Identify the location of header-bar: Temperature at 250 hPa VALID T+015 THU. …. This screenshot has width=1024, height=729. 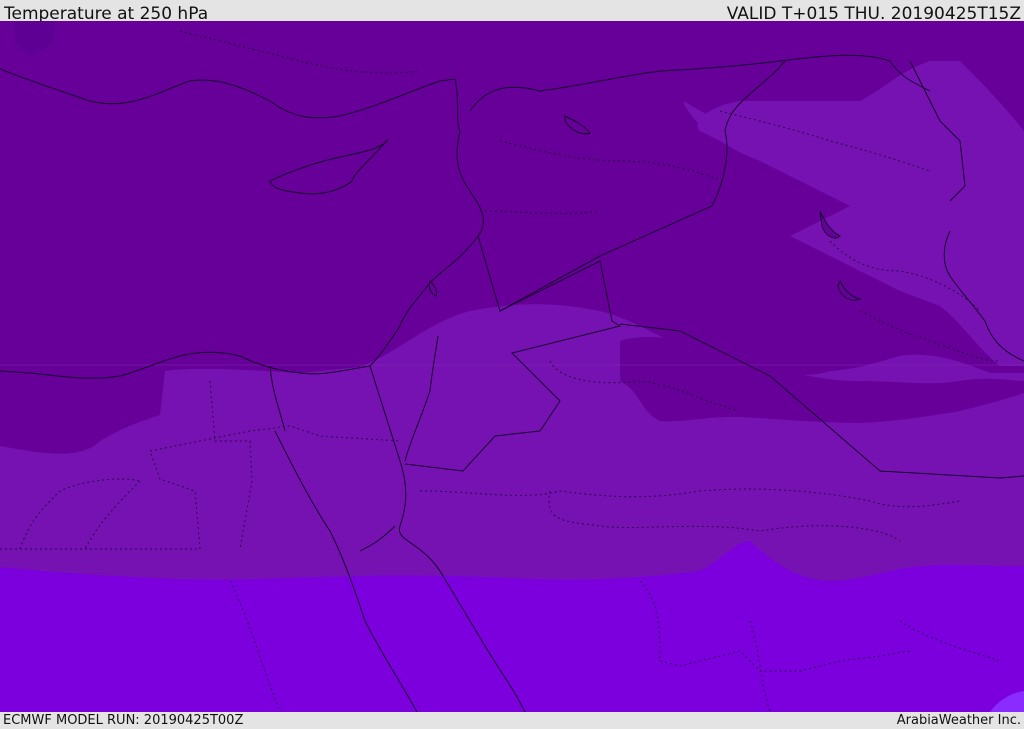
(512, 12).